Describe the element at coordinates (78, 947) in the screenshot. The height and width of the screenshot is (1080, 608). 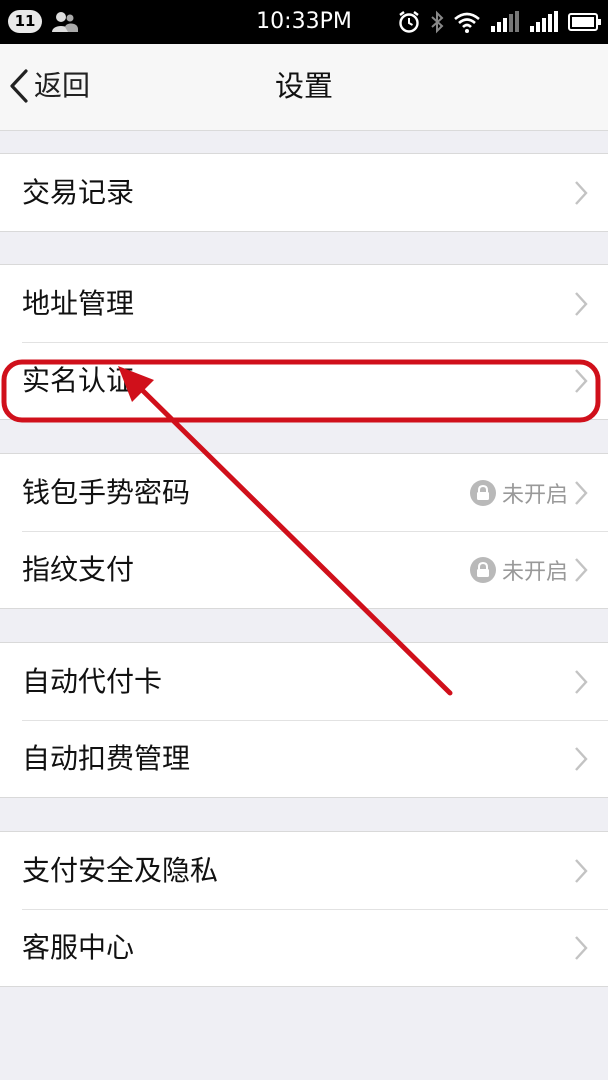
I see `settings-item-label: 客服中心` at that location.